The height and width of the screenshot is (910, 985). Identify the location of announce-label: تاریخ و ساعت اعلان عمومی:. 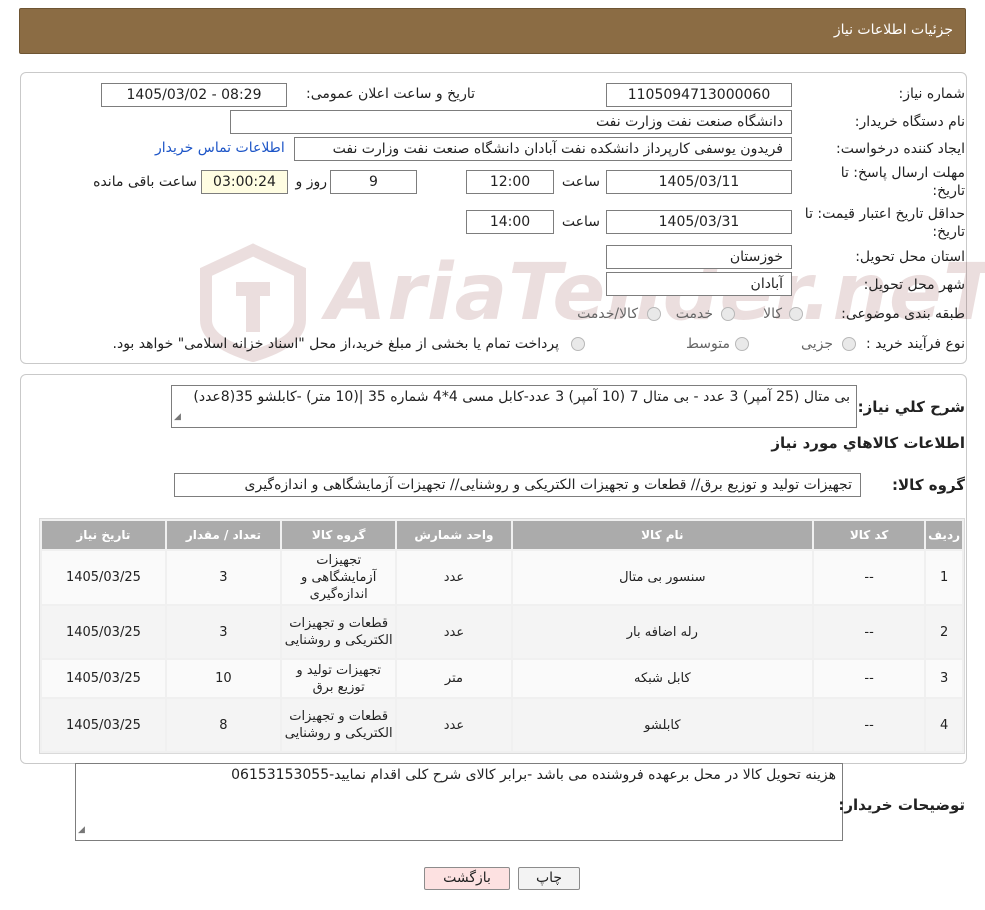
(390, 94).